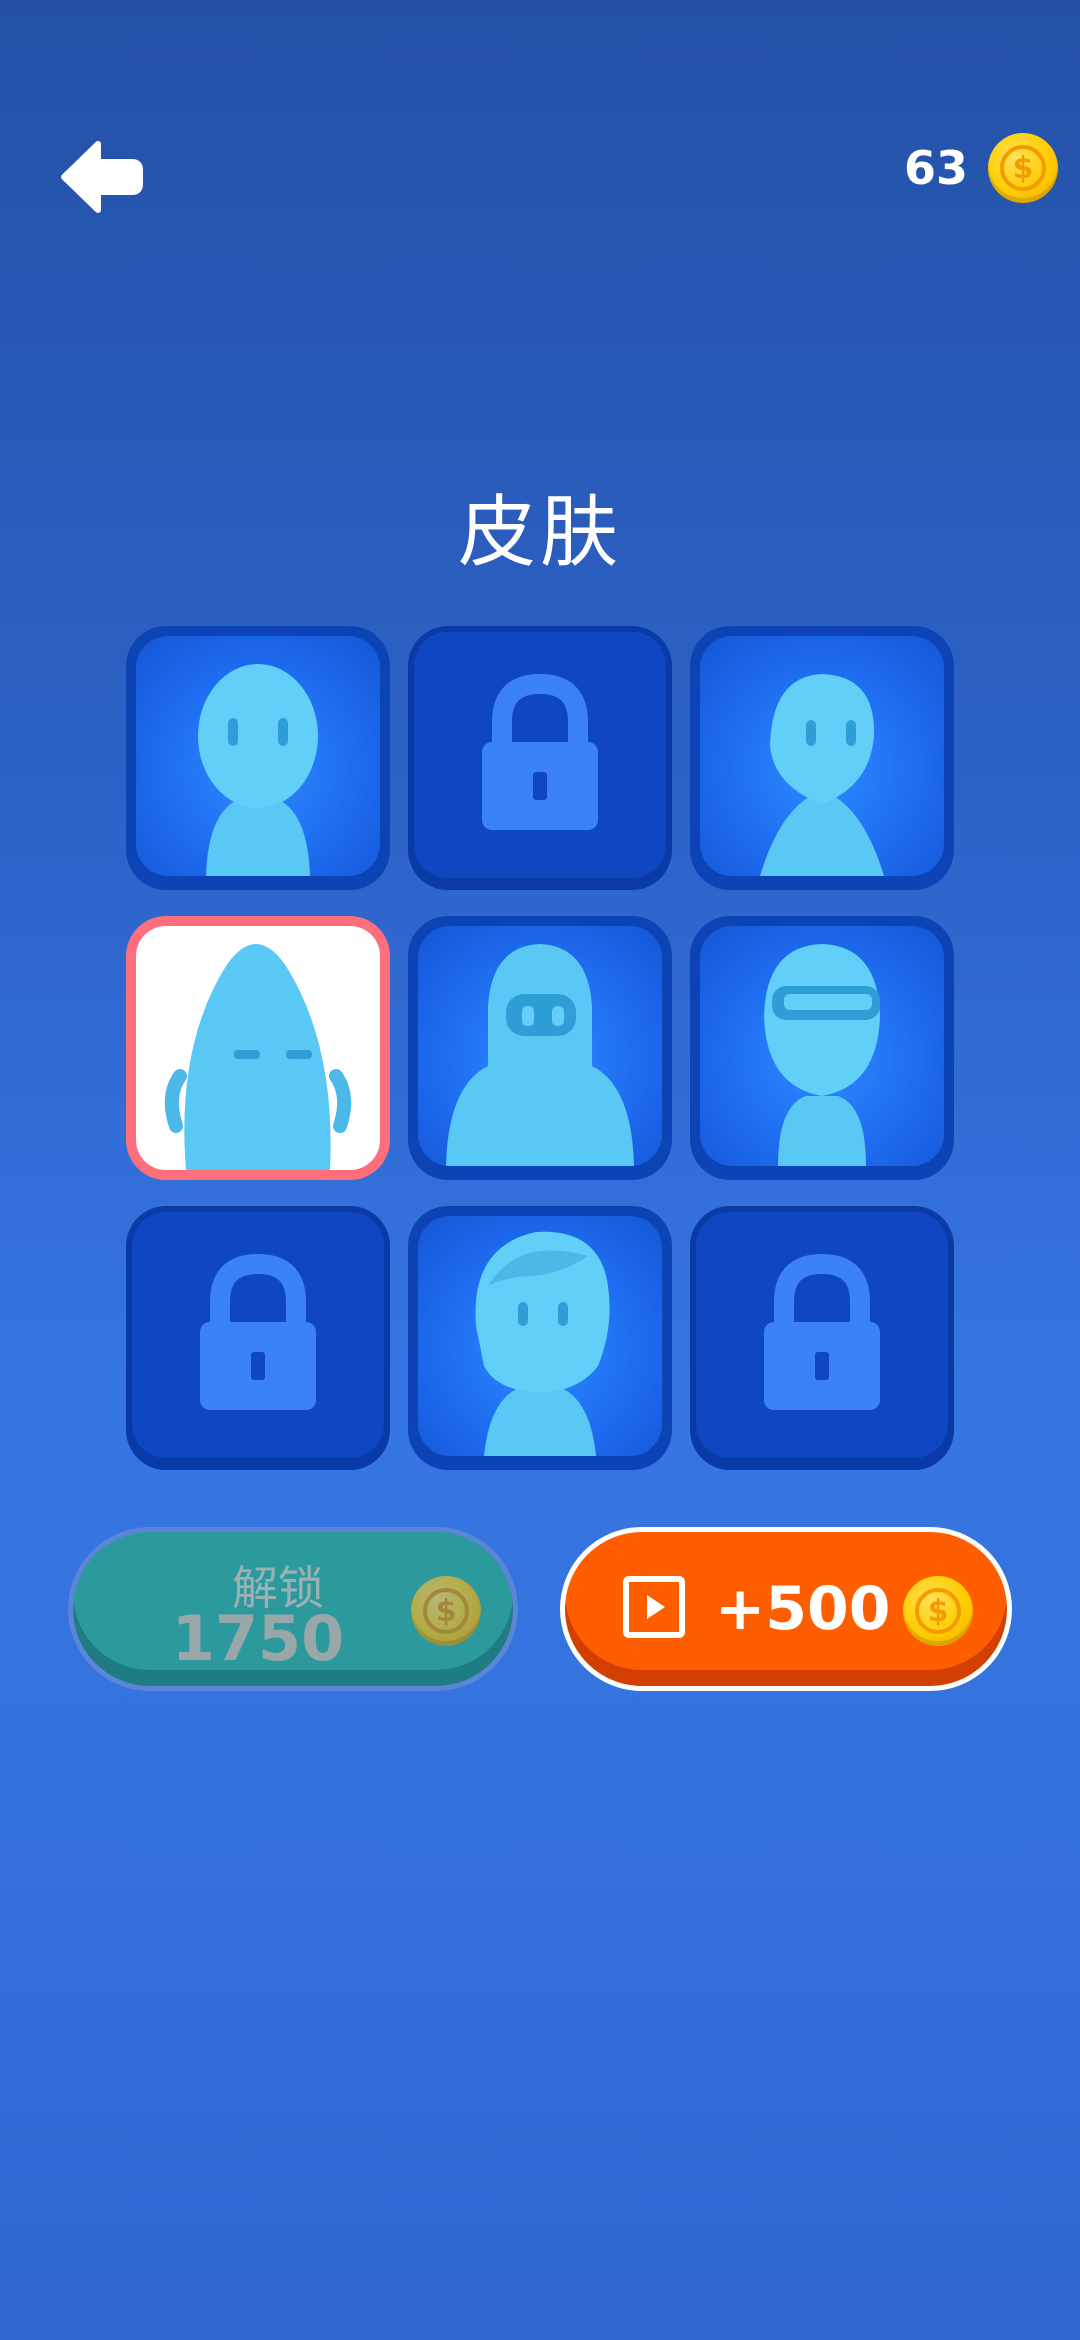  What do you see at coordinates (935, 168) in the screenshot?
I see `coin-count: 63` at bounding box center [935, 168].